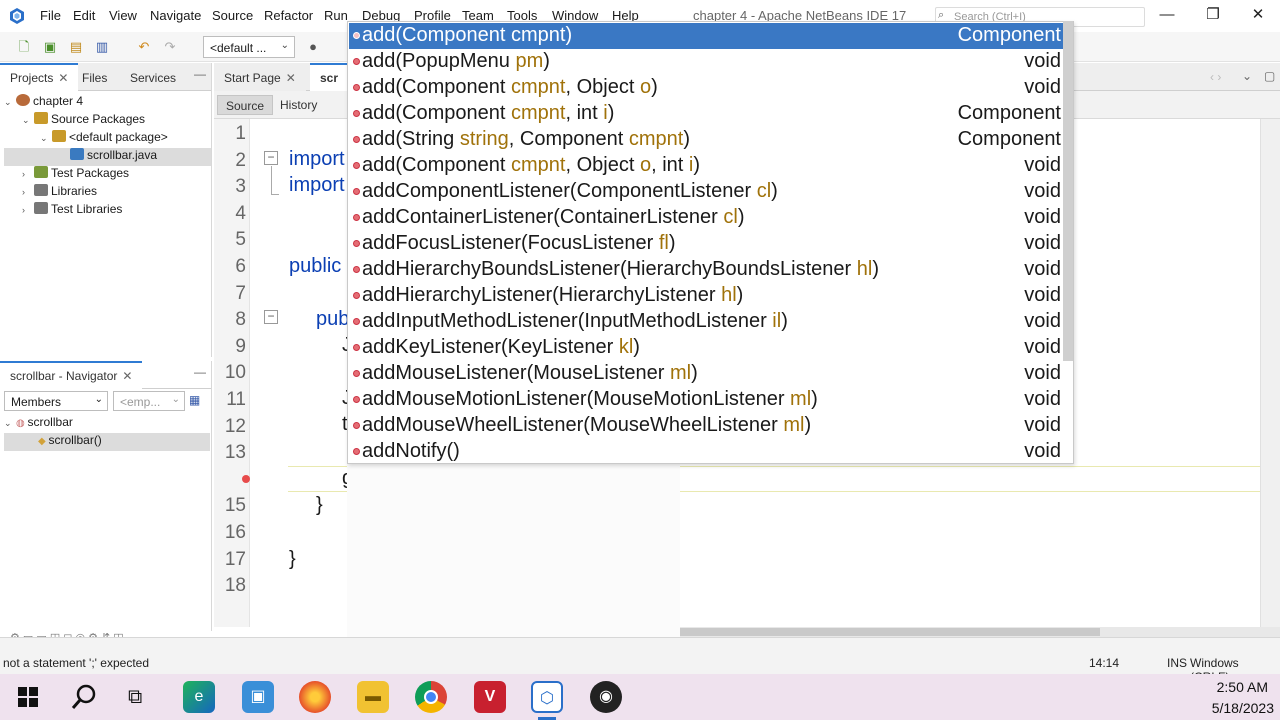 The height and width of the screenshot is (720, 1280). I want to click on editor-vertical-scrollbar, so click(1270, 373).